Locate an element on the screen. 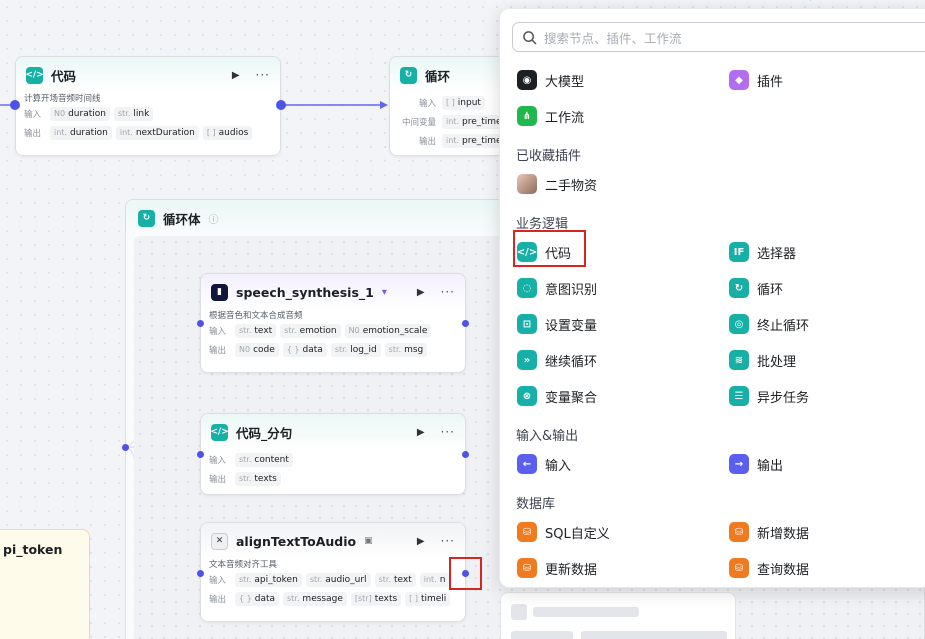 The height and width of the screenshot is (639, 925). item-label: 二手物资 is located at coordinates (571, 186).